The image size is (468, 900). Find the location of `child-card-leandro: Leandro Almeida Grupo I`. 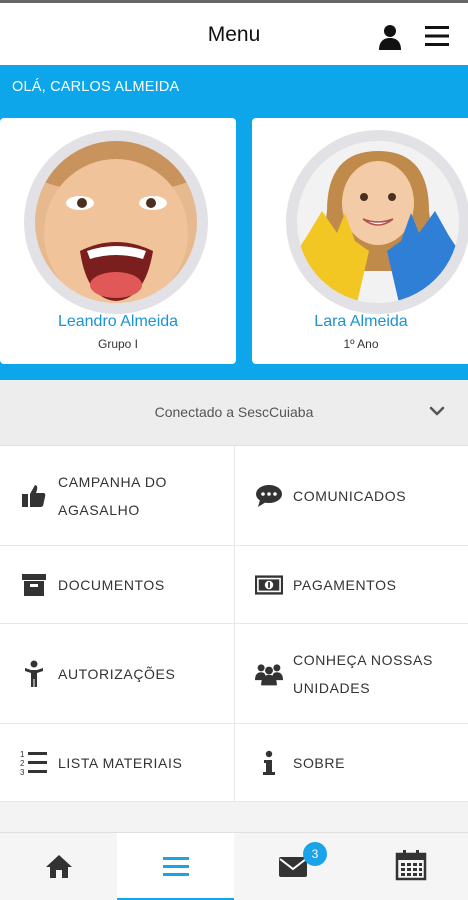

child-card-leandro: Leandro Almeida Grupo I is located at coordinates (118, 241).